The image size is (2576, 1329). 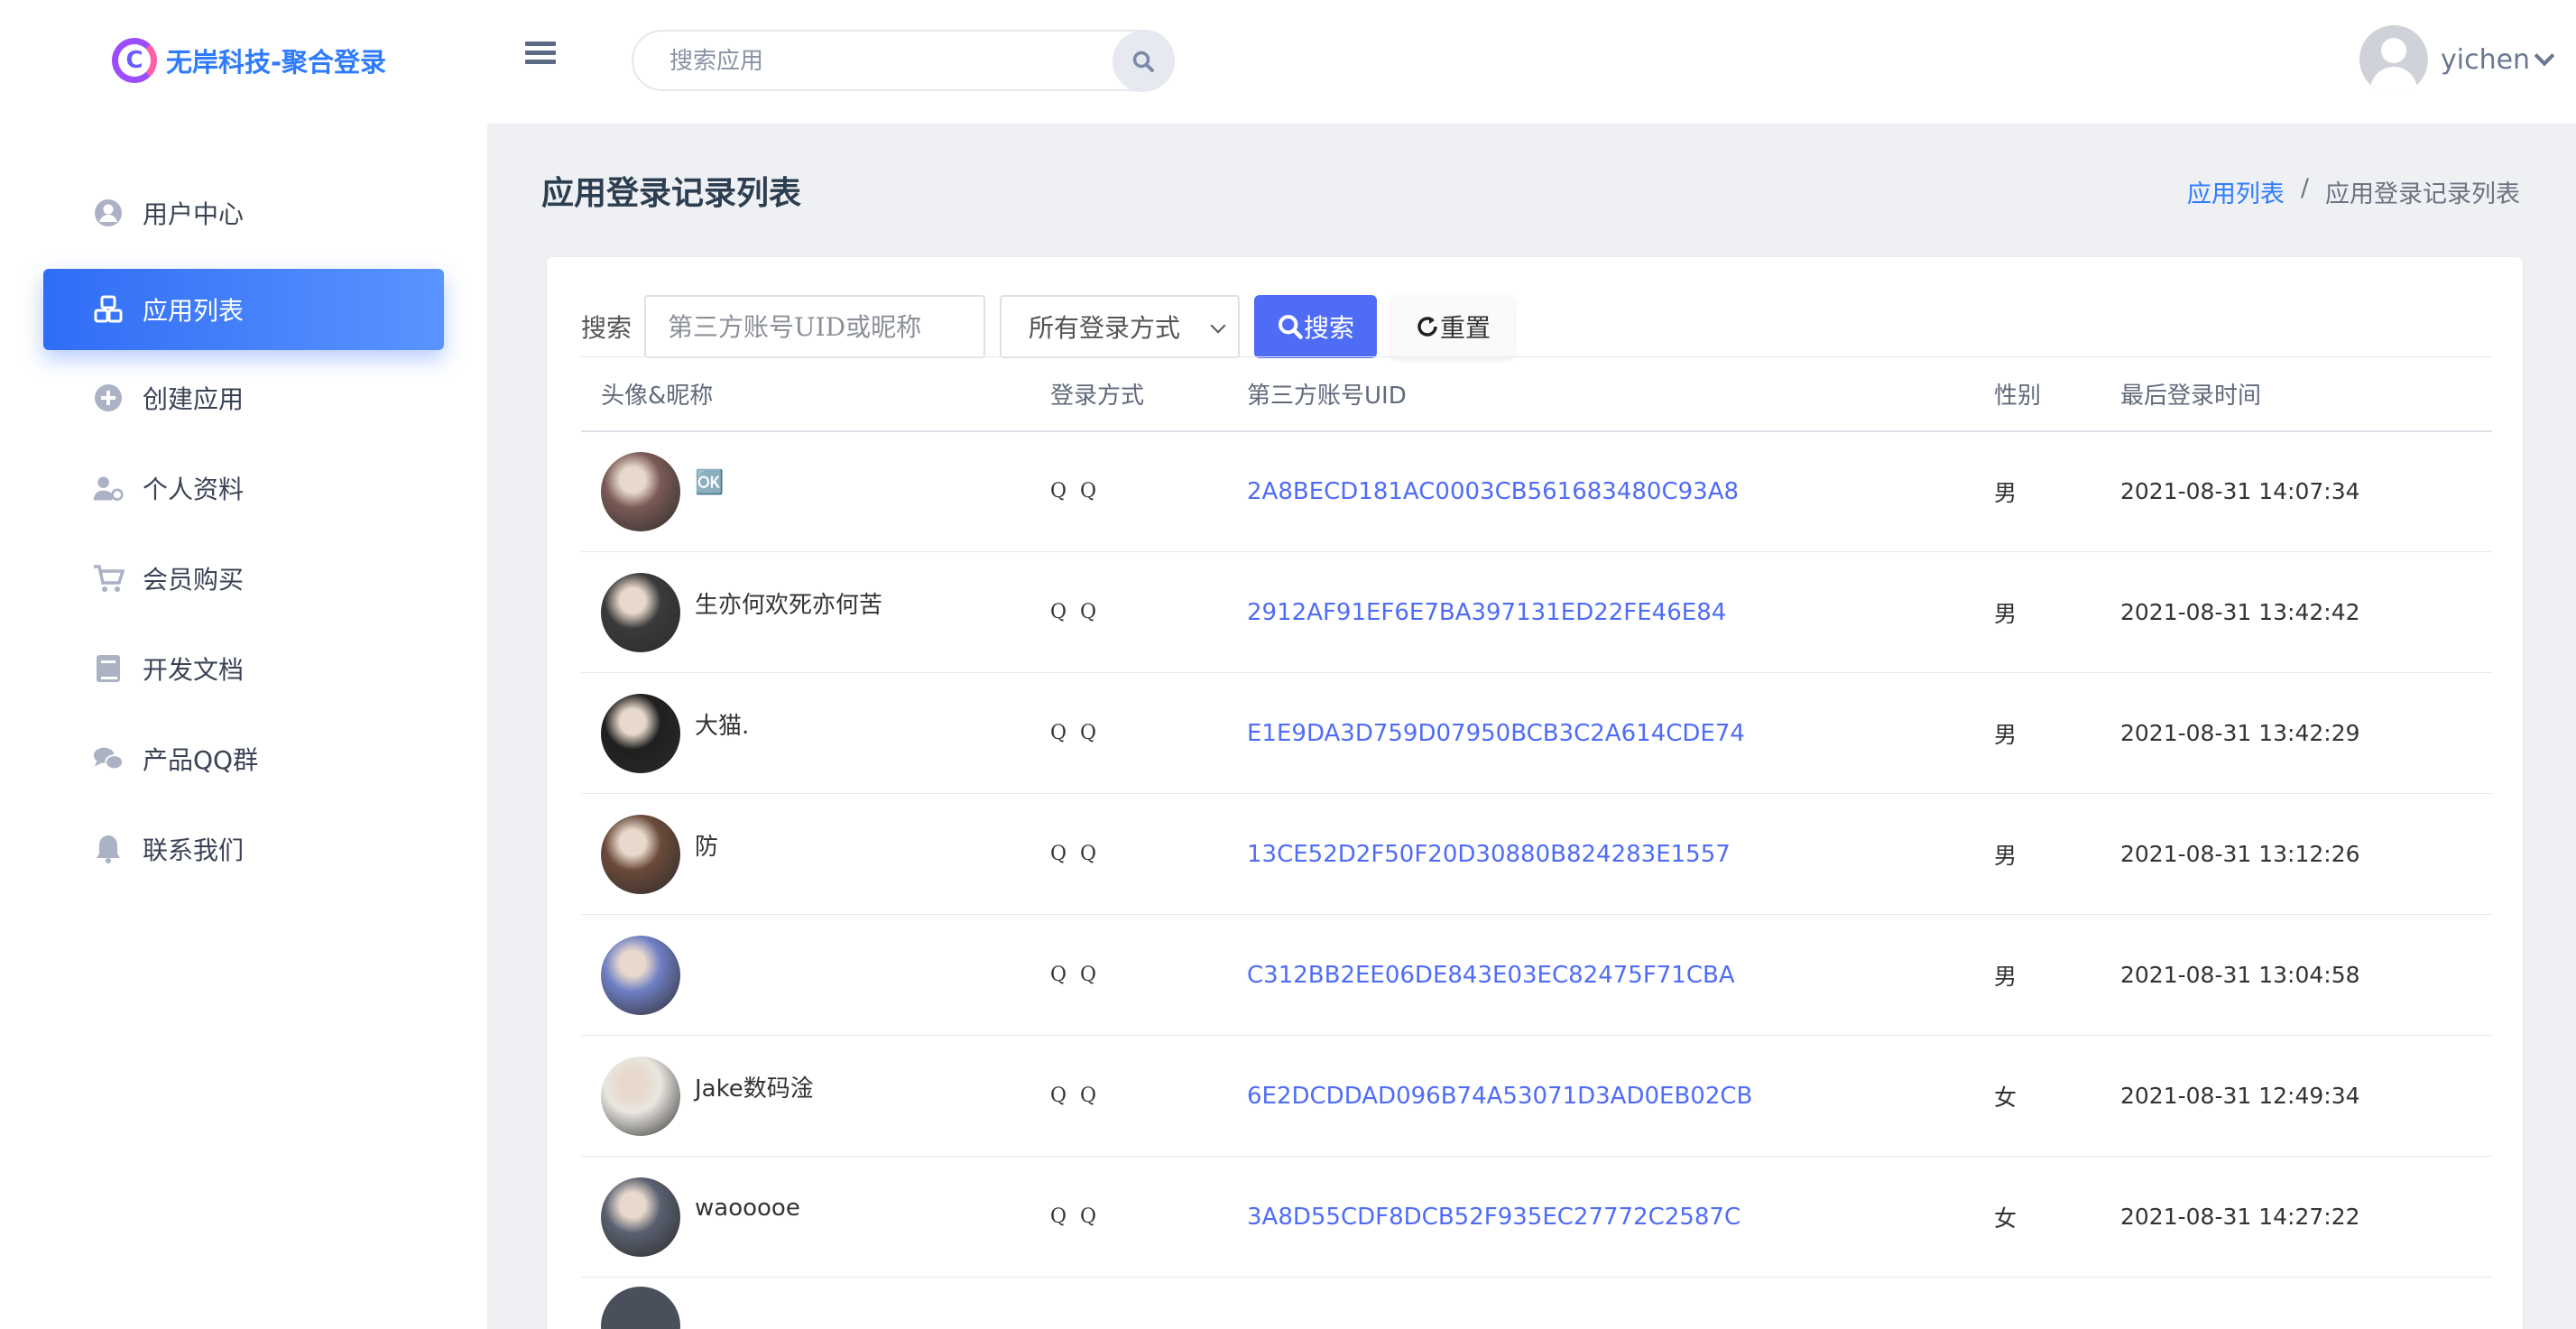 I want to click on cell-user, so click(x=1536, y=1303).